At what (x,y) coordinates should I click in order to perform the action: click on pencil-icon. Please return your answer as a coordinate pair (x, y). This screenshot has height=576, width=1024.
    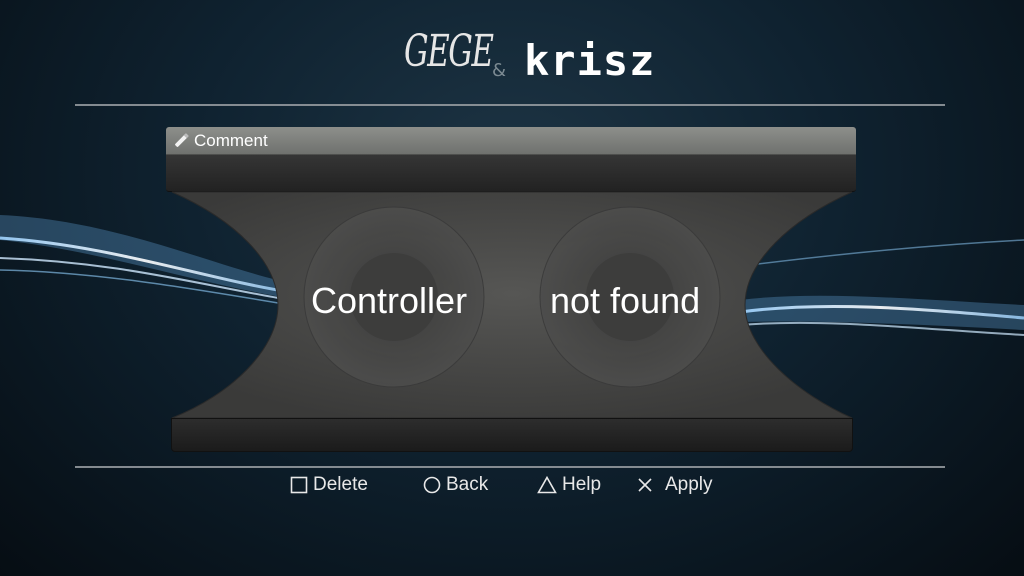
    Looking at the image, I should click on (182, 140).